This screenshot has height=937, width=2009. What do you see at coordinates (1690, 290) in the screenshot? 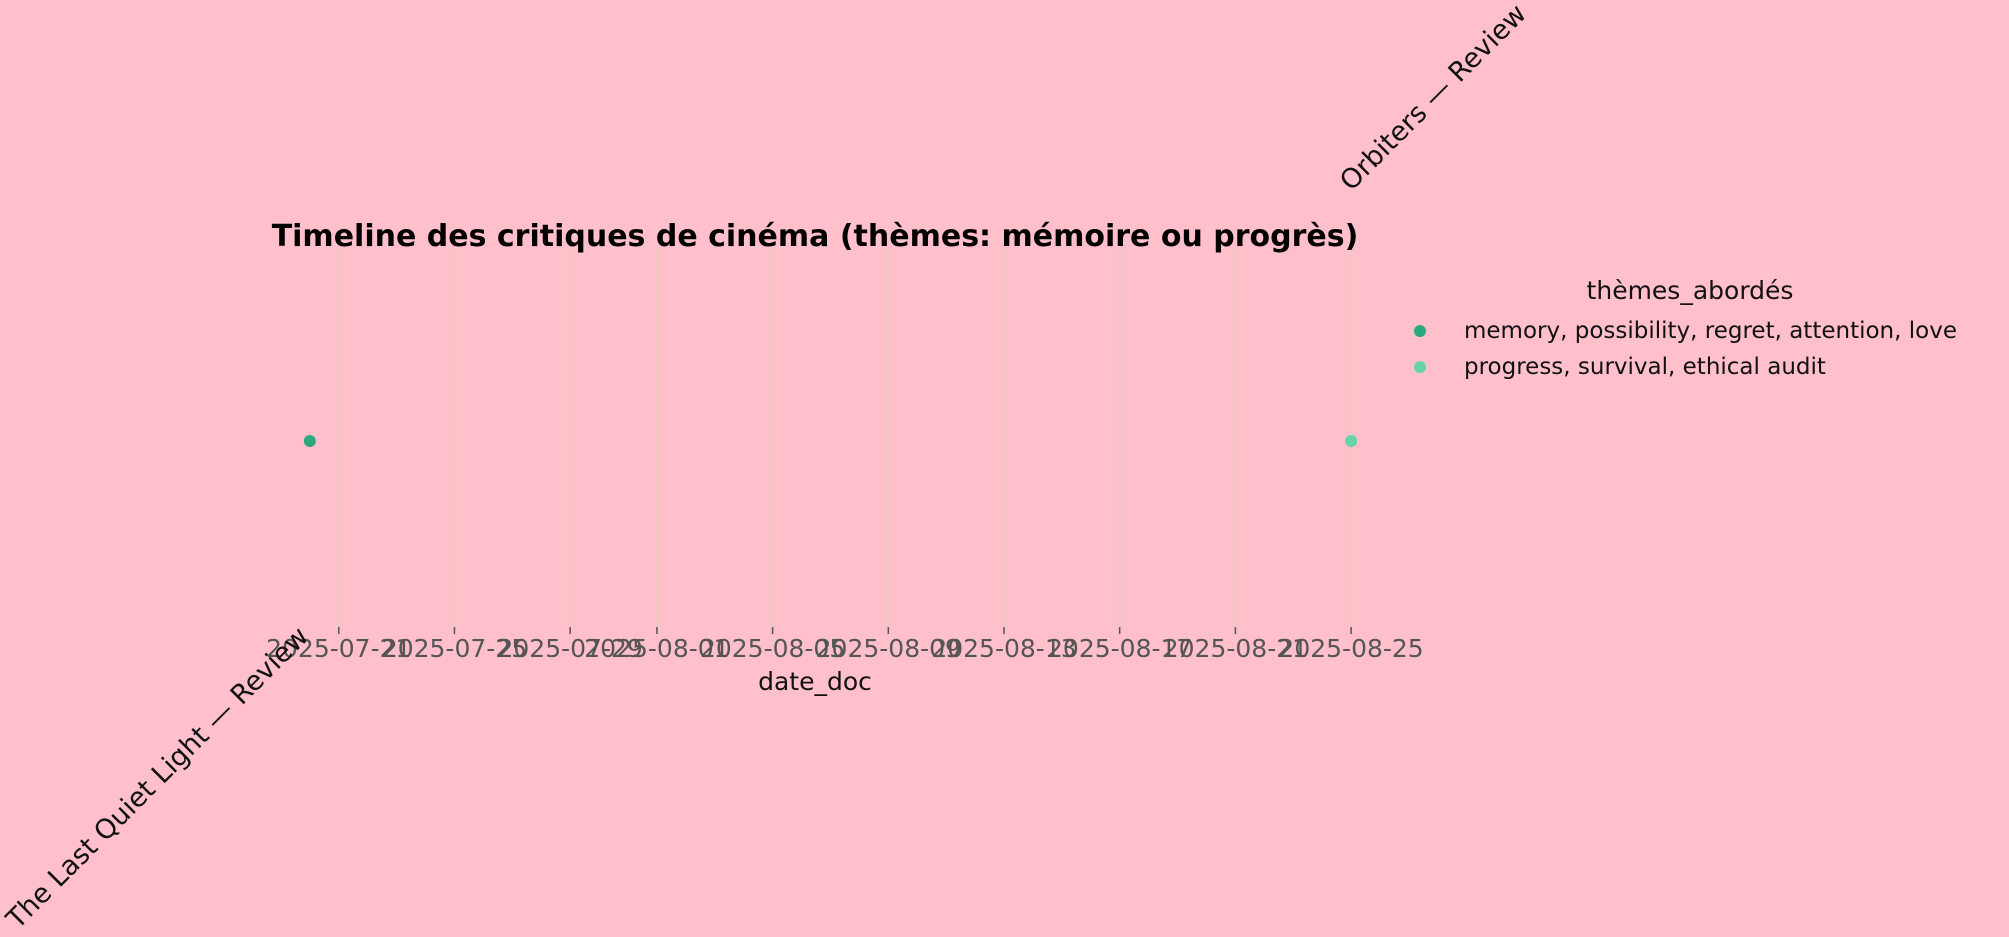
I see `legend-title: thèmes_abordés` at bounding box center [1690, 290].